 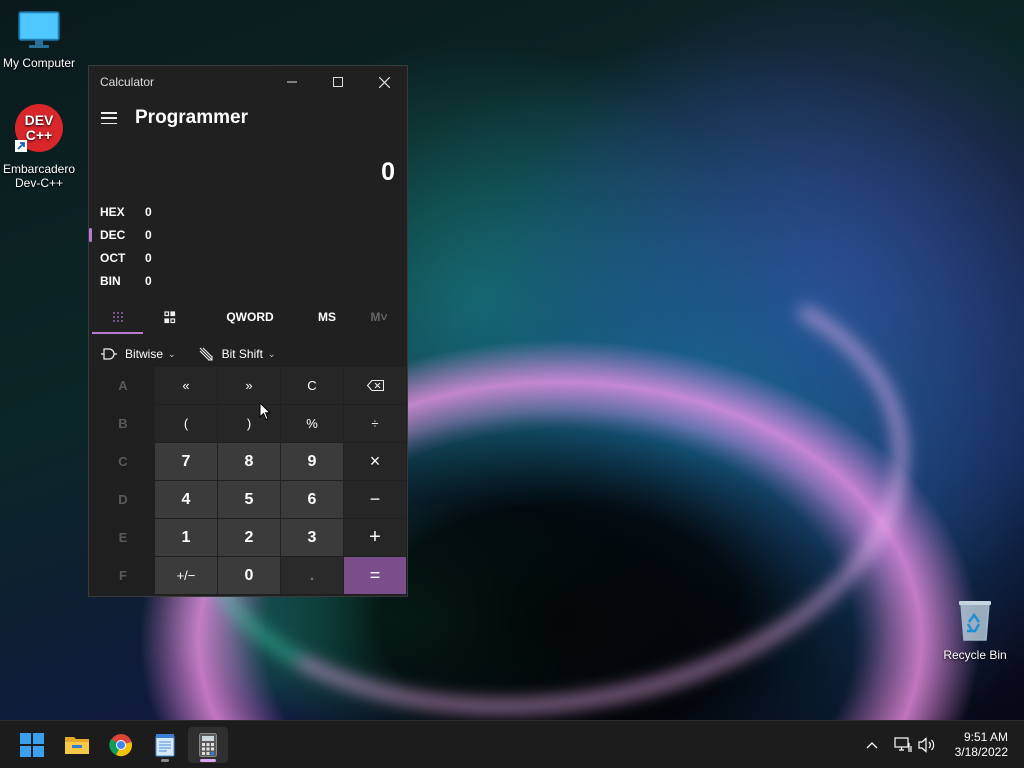 I want to click on tab-full-keypad, so click(x=117, y=317).